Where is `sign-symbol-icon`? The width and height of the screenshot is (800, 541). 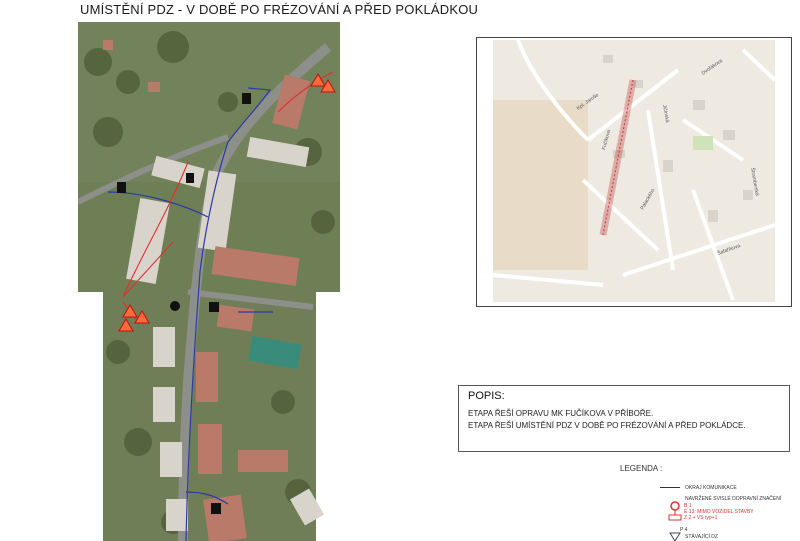
sign-symbol-icon is located at coordinates (675, 521).